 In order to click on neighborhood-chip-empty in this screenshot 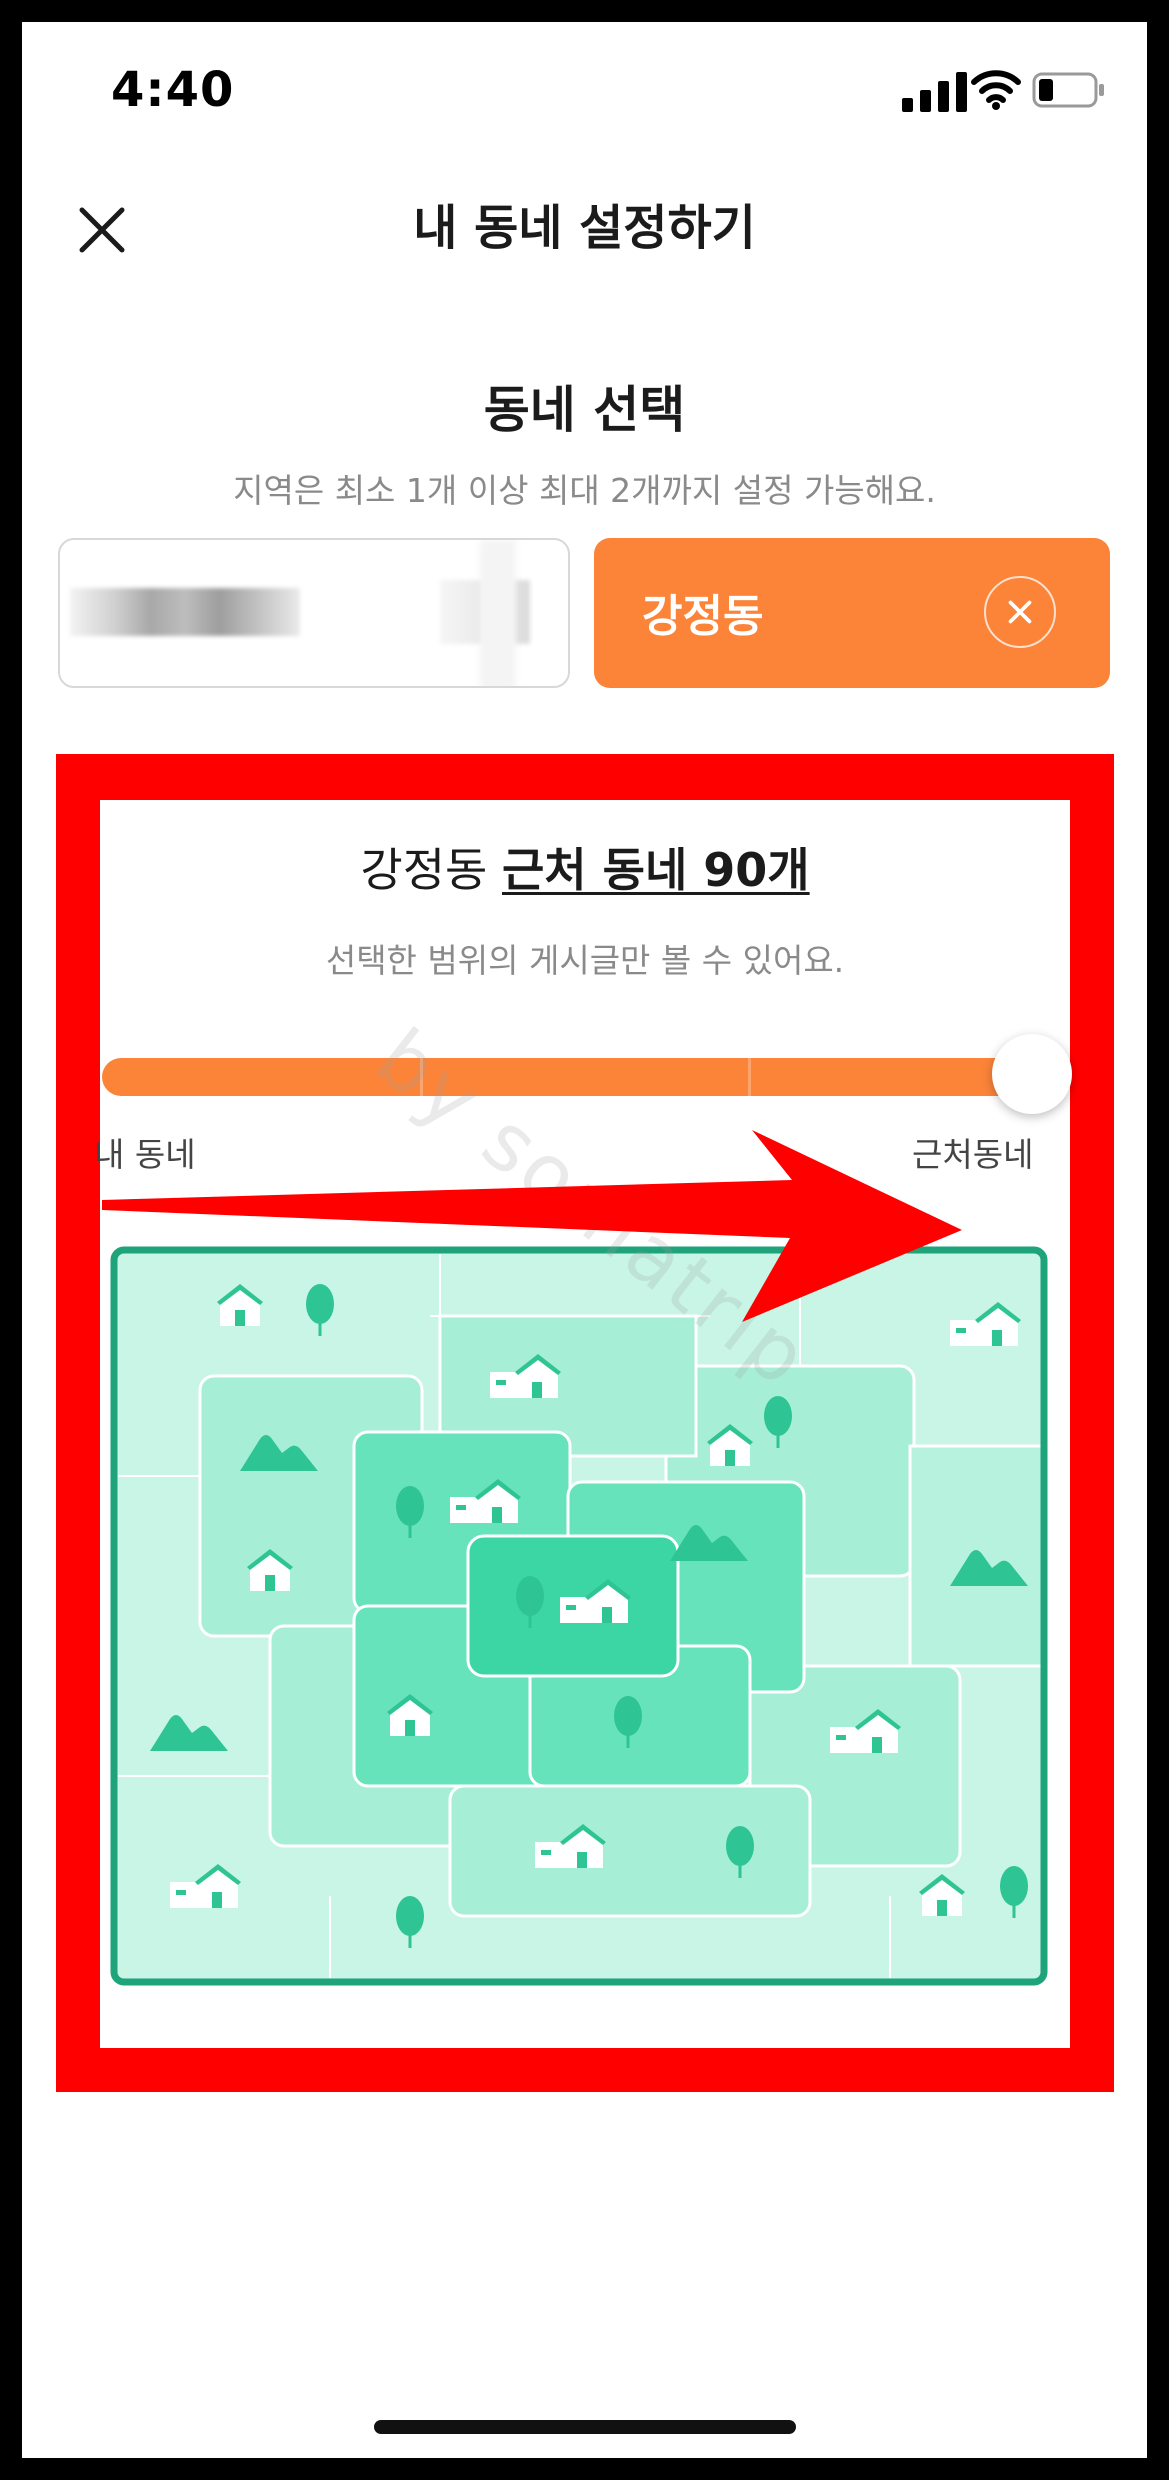, I will do `click(314, 613)`.